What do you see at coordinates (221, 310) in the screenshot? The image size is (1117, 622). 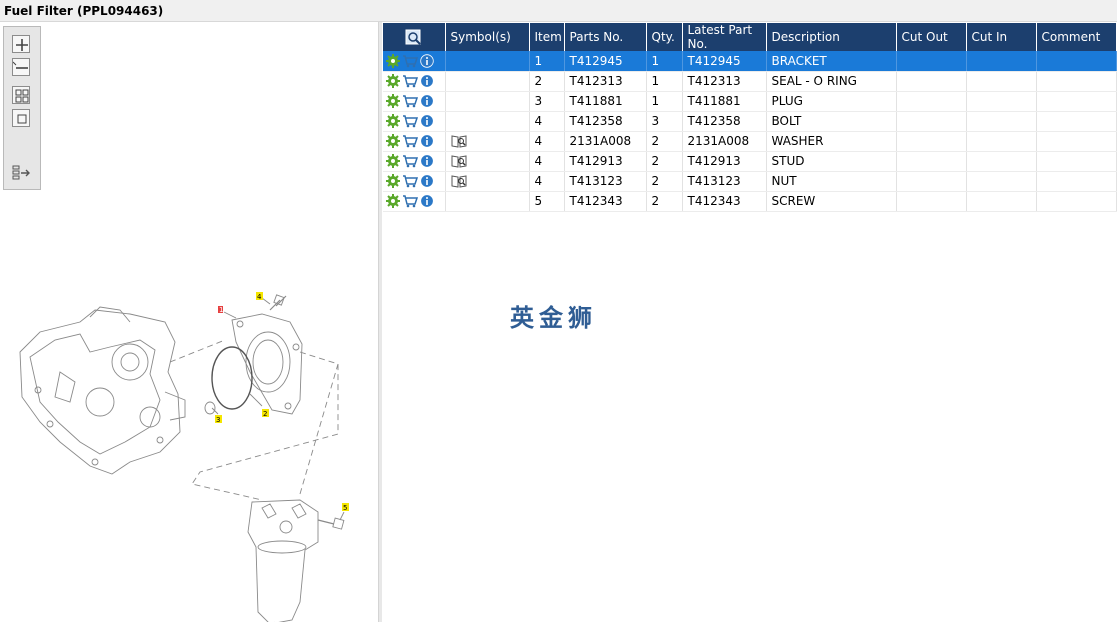 I see `callout-1-label: 1` at bounding box center [221, 310].